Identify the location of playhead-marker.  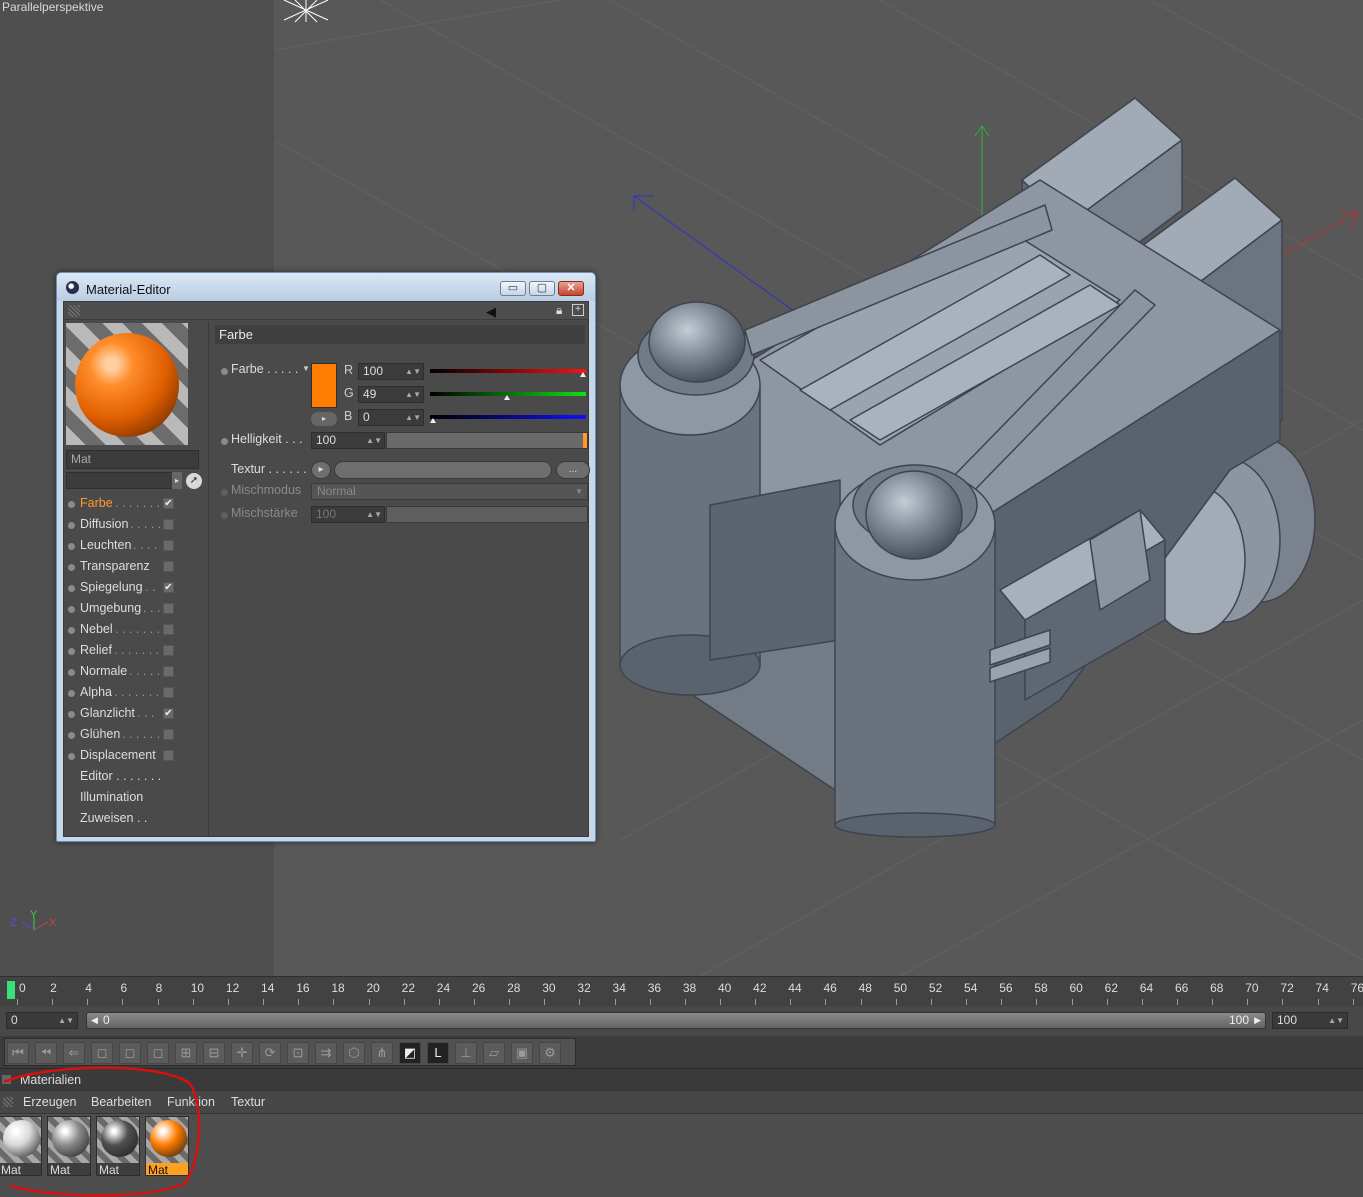
(11, 990).